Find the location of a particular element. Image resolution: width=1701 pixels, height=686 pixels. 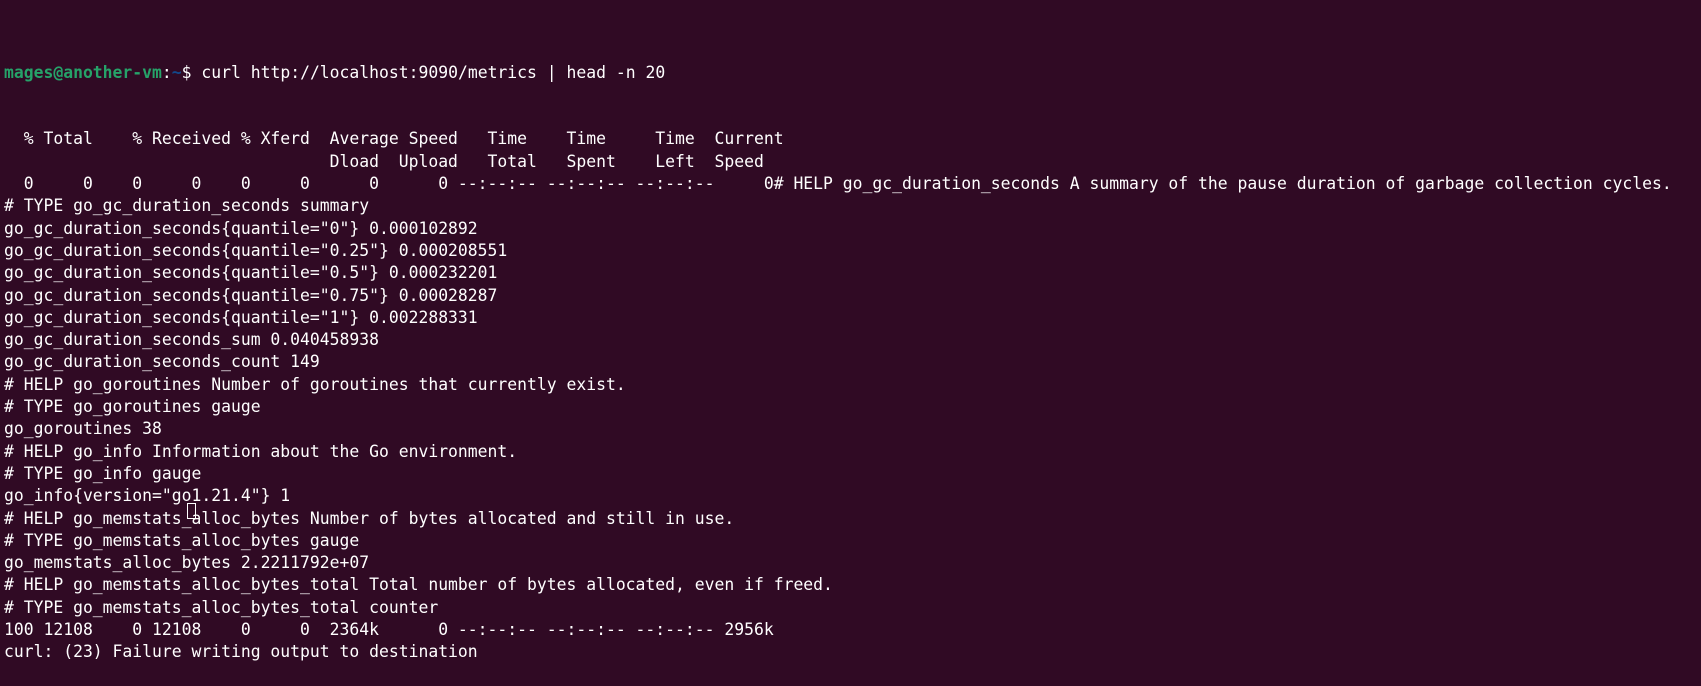

output-line: # TYPE go_memstats_alloc_bytes gauge is located at coordinates (182, 540).